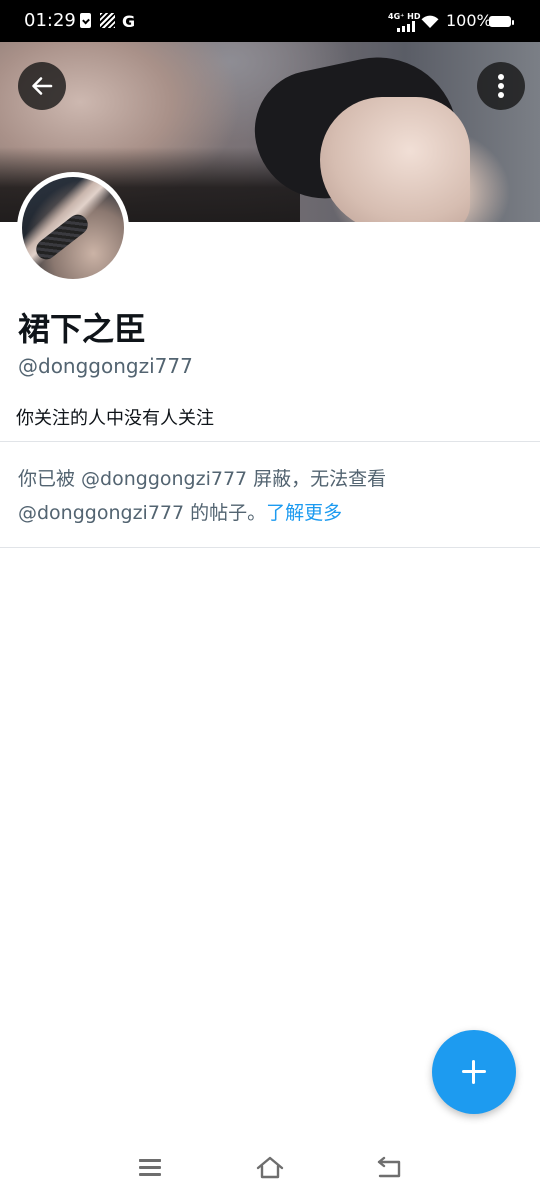 The image size is (540, 1200). Describe the element at coordinates (107, 20) in the screenshot. I see `stripes-icon` at that location.